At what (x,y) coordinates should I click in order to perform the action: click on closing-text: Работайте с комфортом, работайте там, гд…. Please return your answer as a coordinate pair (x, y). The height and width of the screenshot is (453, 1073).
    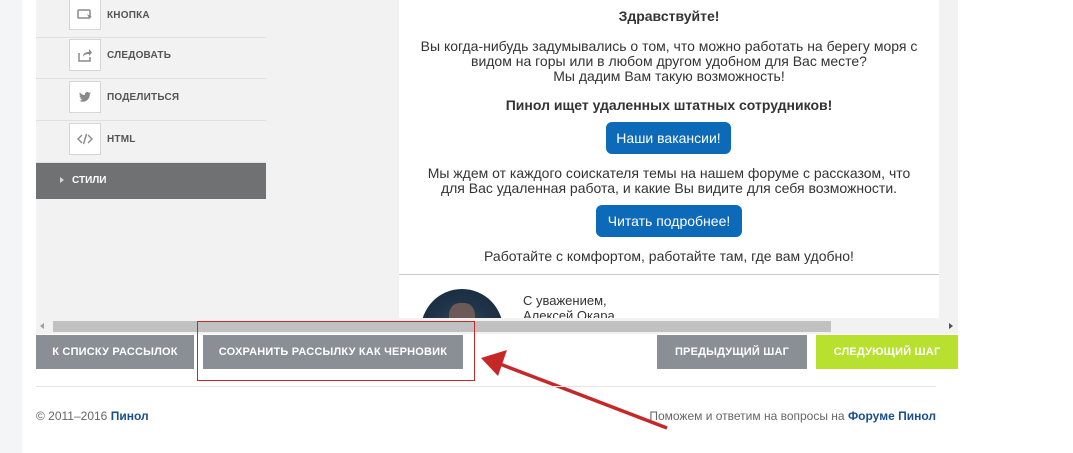
    Looking at the image, I should click on (669, 256).